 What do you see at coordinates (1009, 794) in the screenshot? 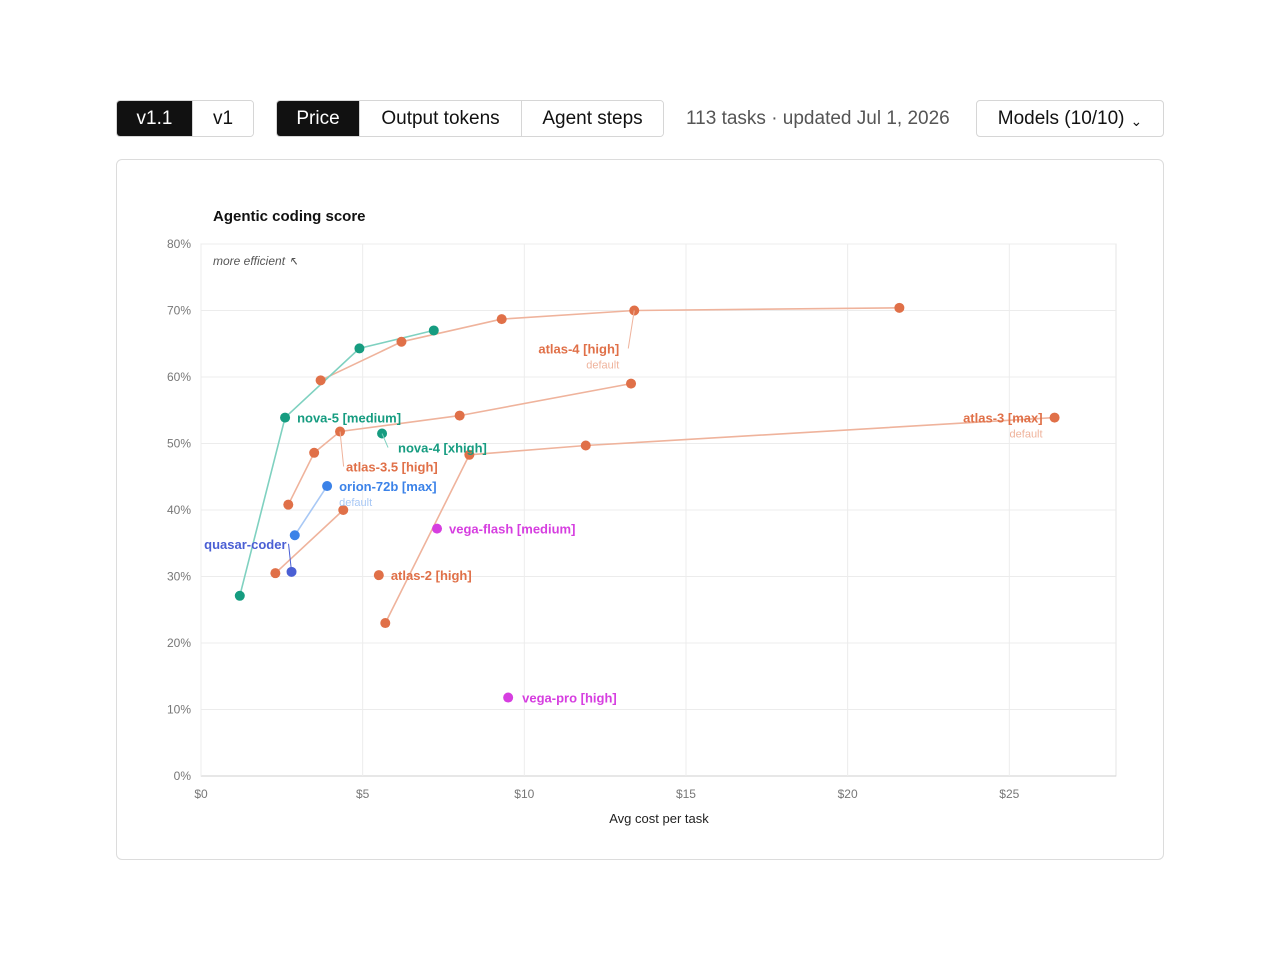
I see `x-tick-label: $25` at bounding box center [1009, 794].